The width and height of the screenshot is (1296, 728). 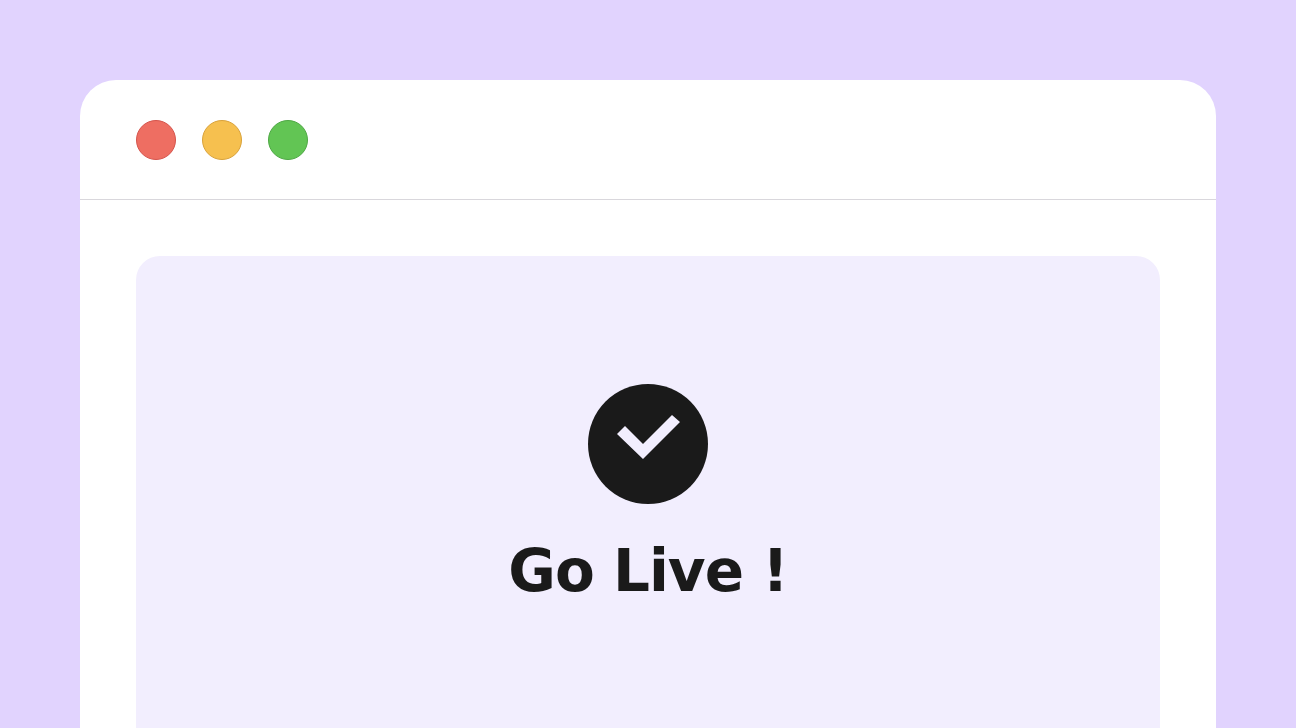 I want to click on close-button, so click(x=156, y=139).